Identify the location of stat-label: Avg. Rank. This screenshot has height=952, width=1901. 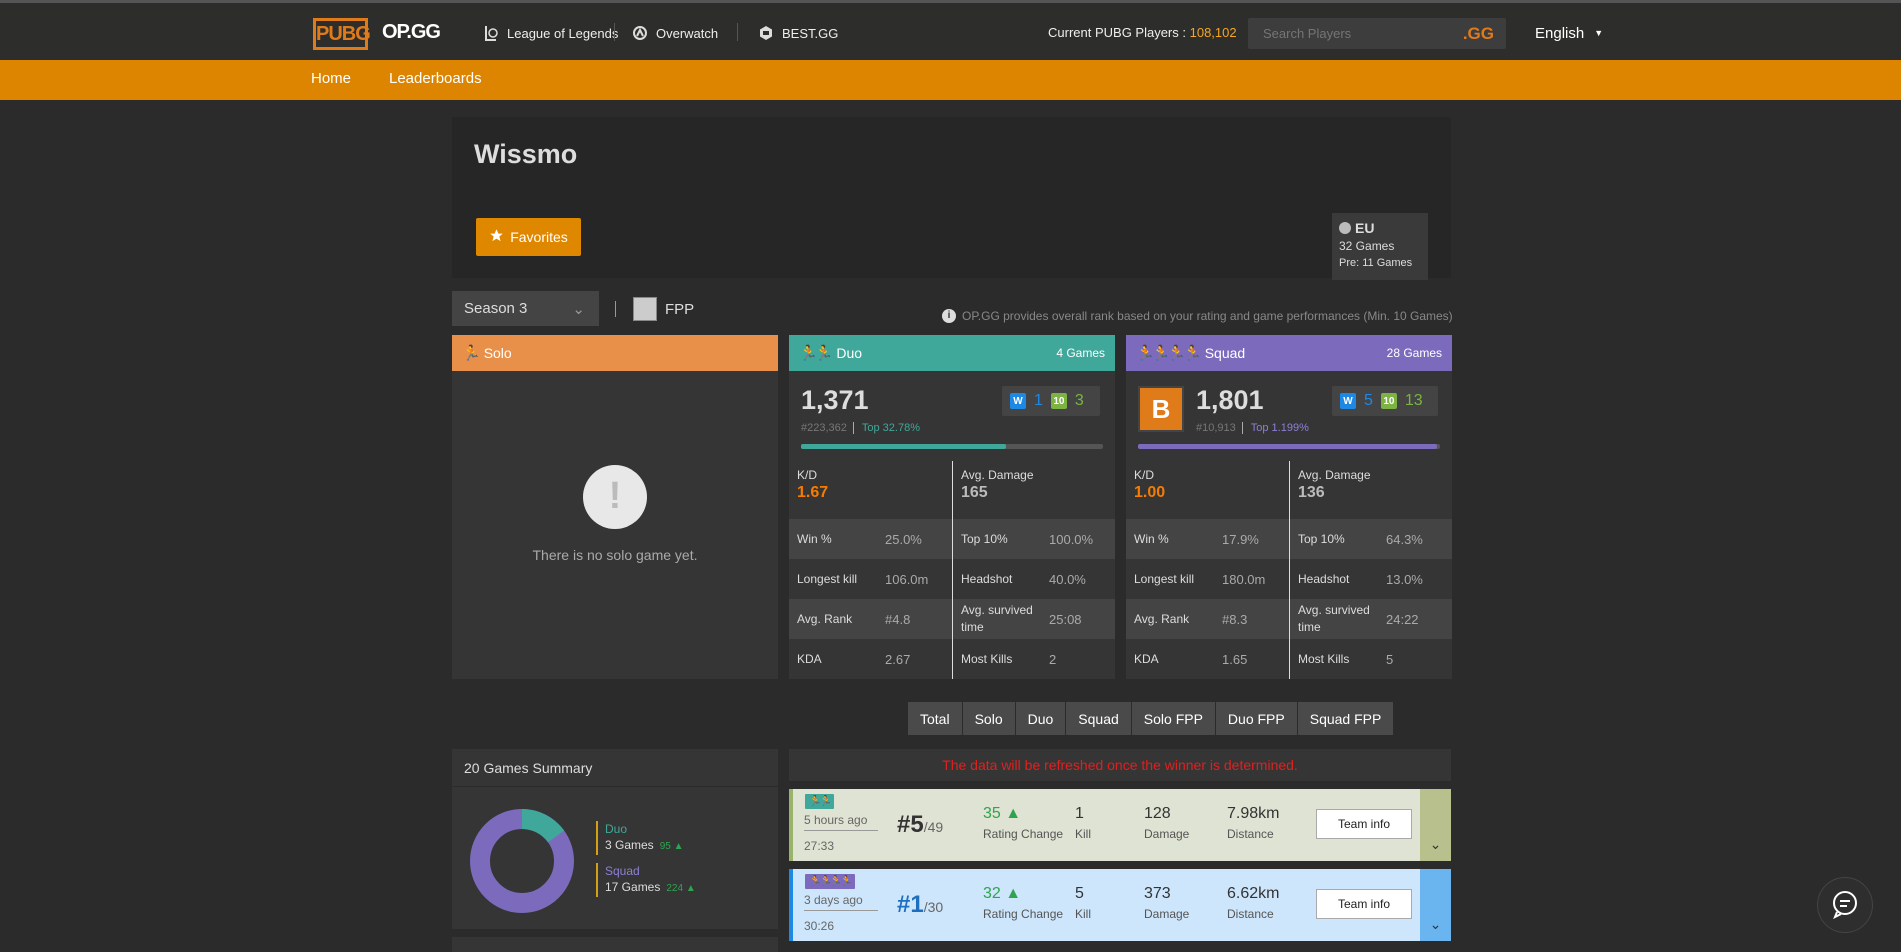
(825, 618).